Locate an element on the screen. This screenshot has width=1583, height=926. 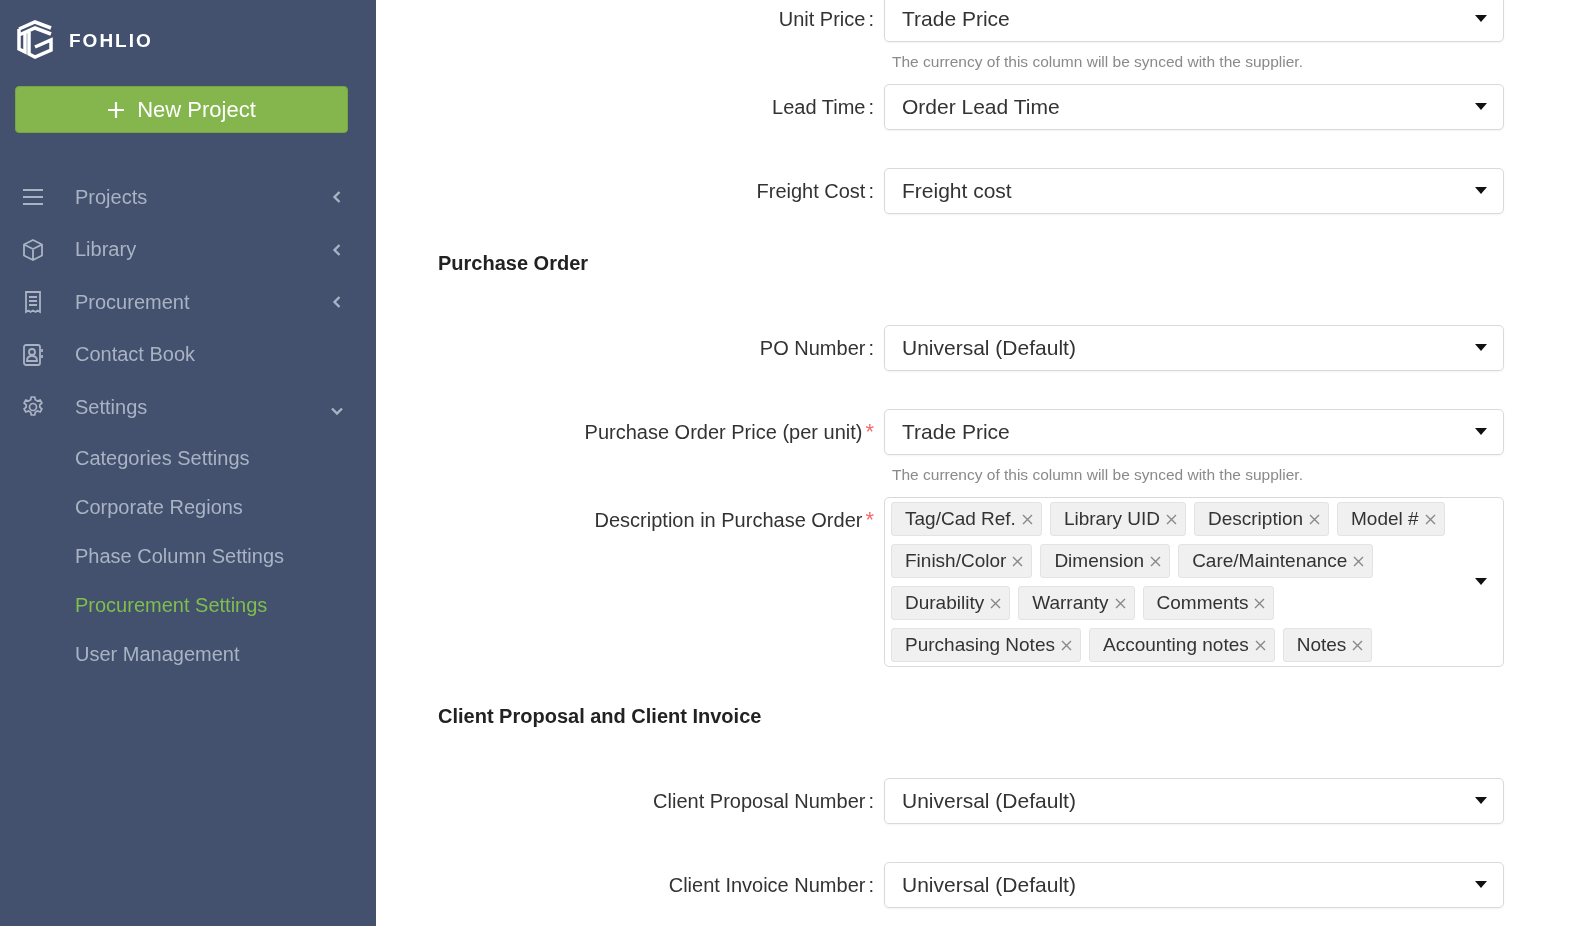
tag-label: Library UID is located at coordinates (1111, 519).